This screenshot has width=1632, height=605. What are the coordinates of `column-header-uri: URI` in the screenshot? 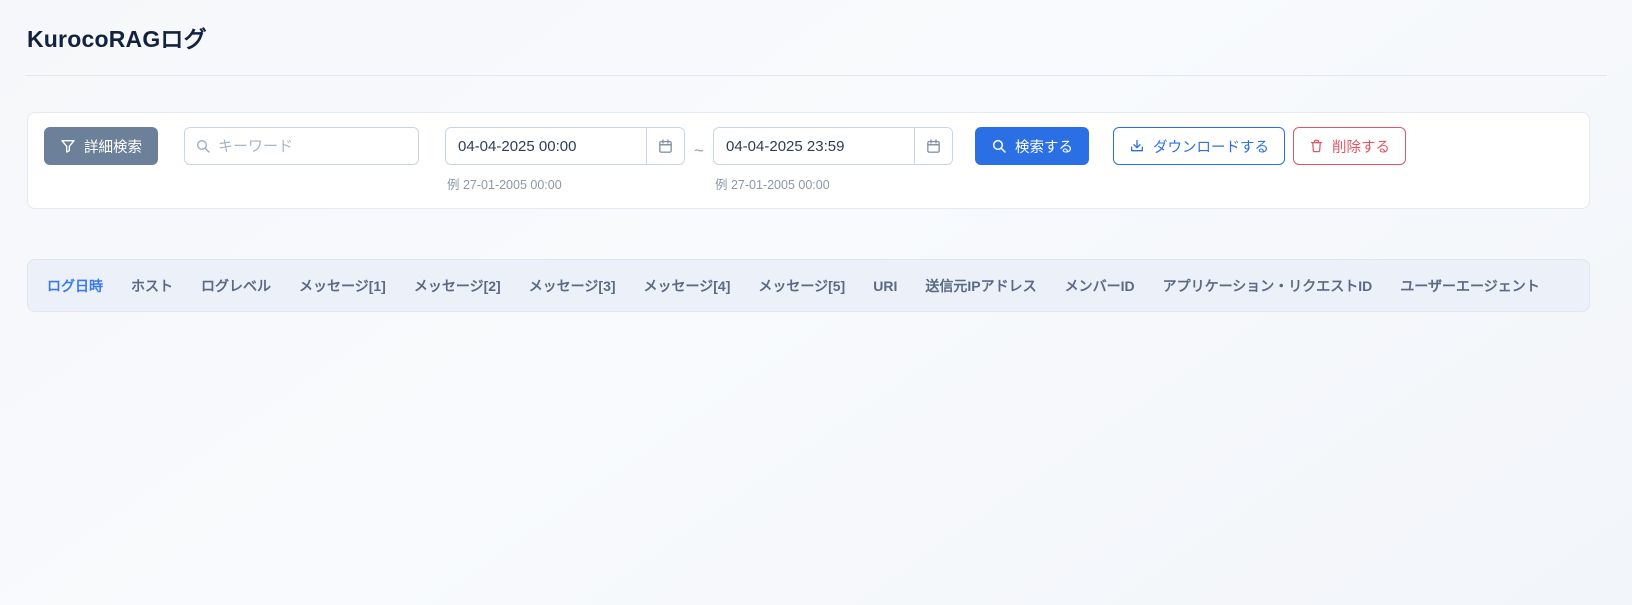 It's located at (885, 286).